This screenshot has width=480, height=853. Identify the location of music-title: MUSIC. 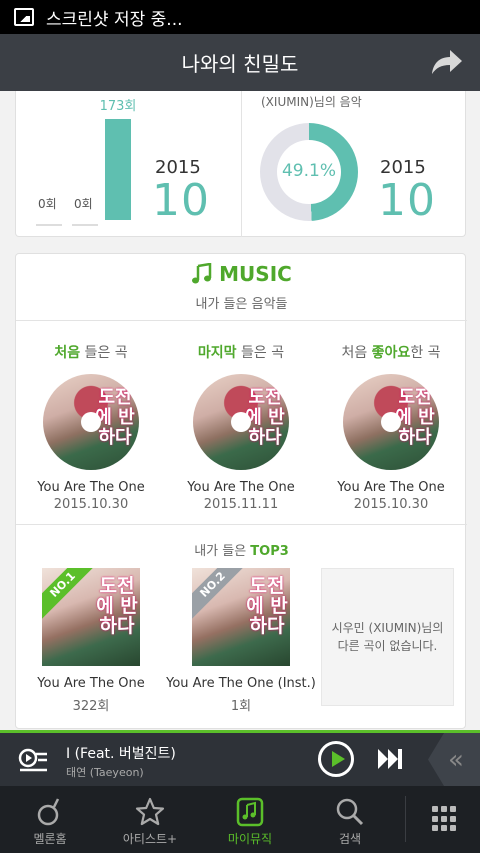
(241, 274).